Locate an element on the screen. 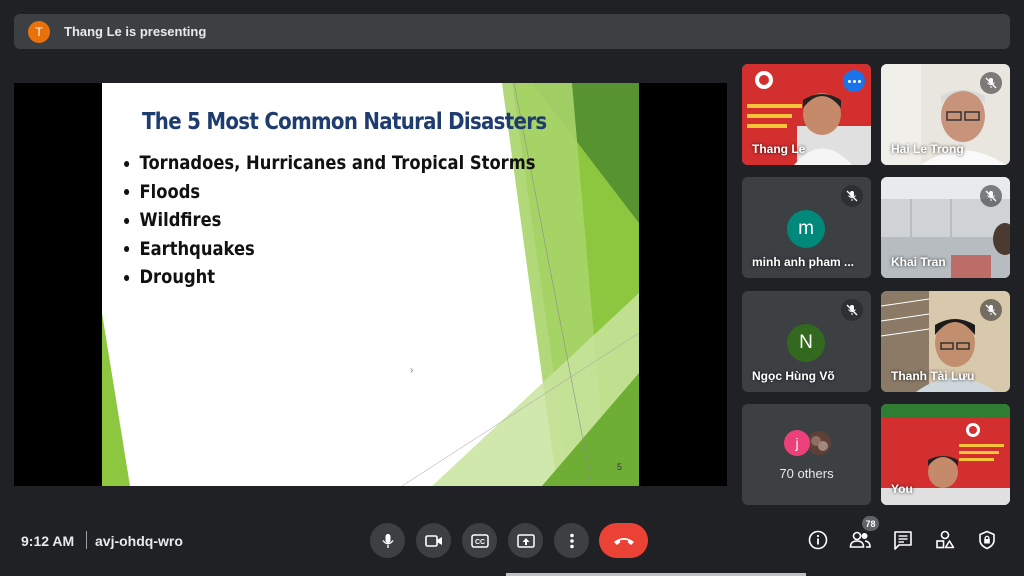 This screenshot has width=1024, height=576. others-count-label: 70 others is located at coordinates (806, 473).